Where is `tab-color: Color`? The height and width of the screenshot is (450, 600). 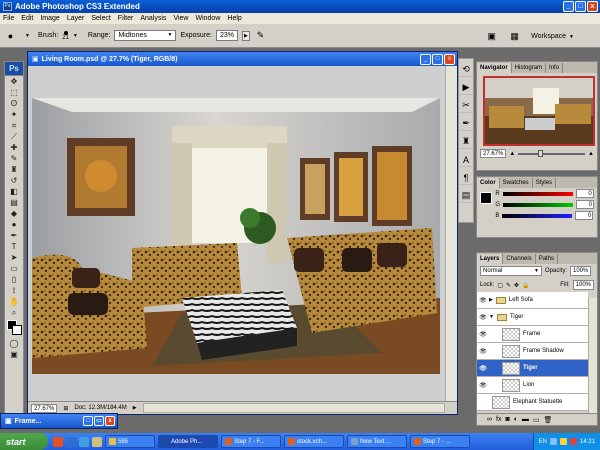
tab-color: Color is located at coordinates (488, 183).